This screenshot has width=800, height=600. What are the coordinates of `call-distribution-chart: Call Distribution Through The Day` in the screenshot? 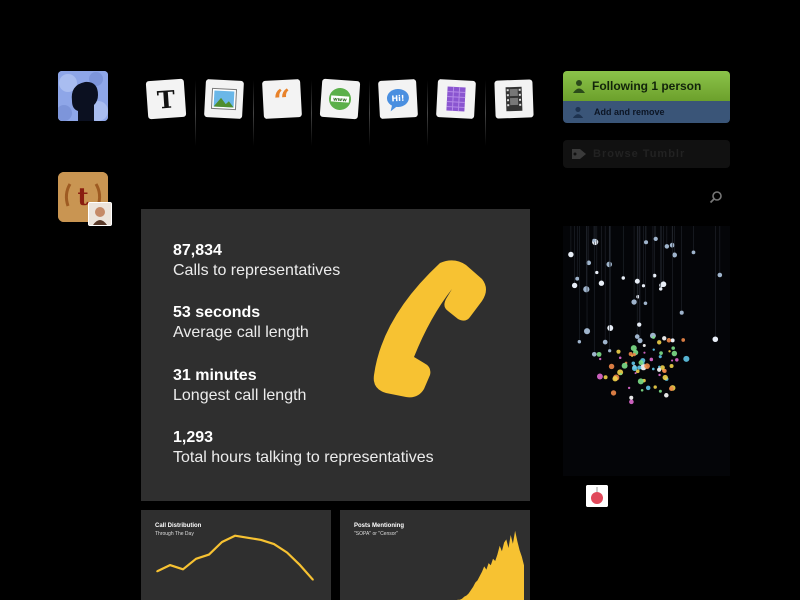 It's located at (236, 555).